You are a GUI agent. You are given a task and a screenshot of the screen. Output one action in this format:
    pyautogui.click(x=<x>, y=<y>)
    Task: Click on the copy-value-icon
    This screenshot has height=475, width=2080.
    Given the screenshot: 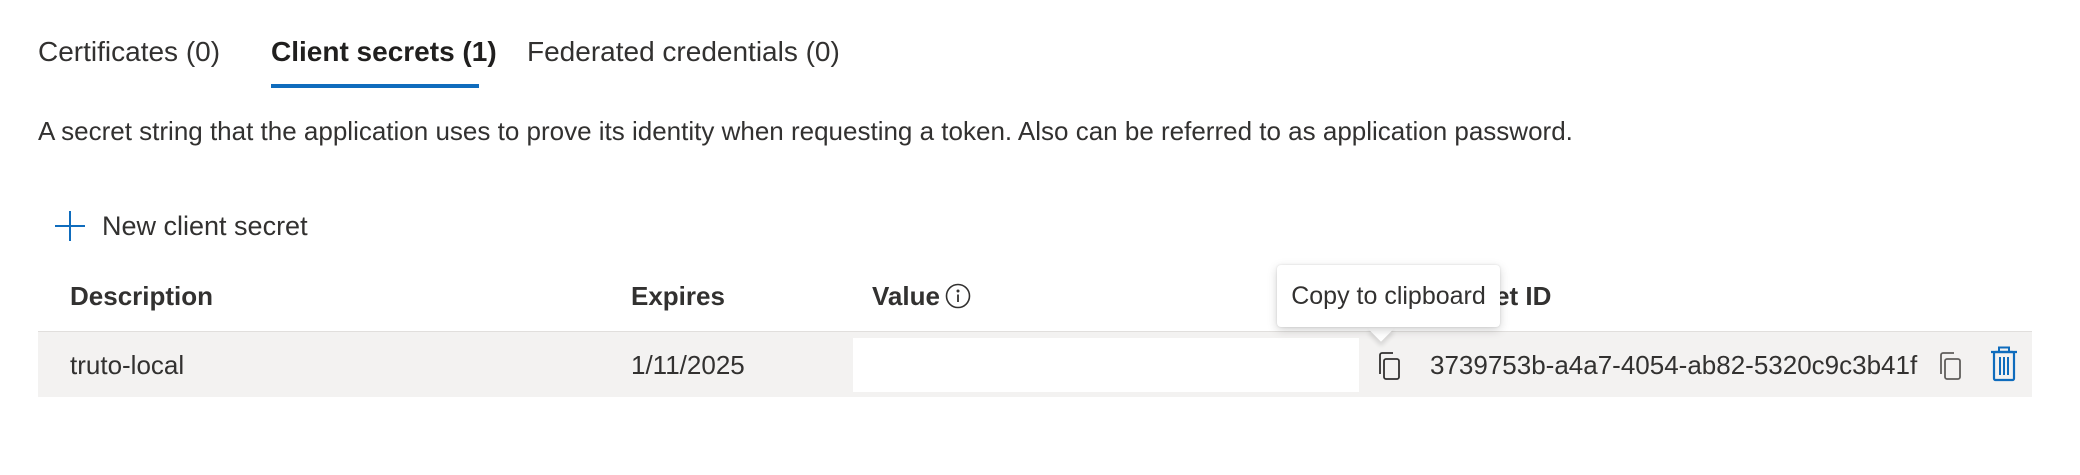 What is the action you would take?
    pyautogui.click(x=1390, y=366)
    